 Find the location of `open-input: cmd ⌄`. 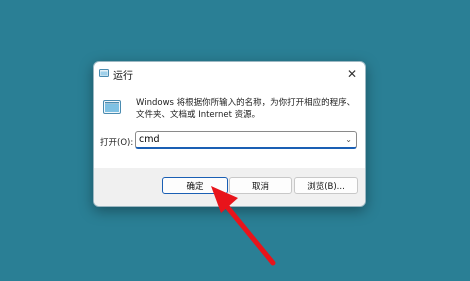

open-input: cmd ⌄ is located at coordinates (246, 140).